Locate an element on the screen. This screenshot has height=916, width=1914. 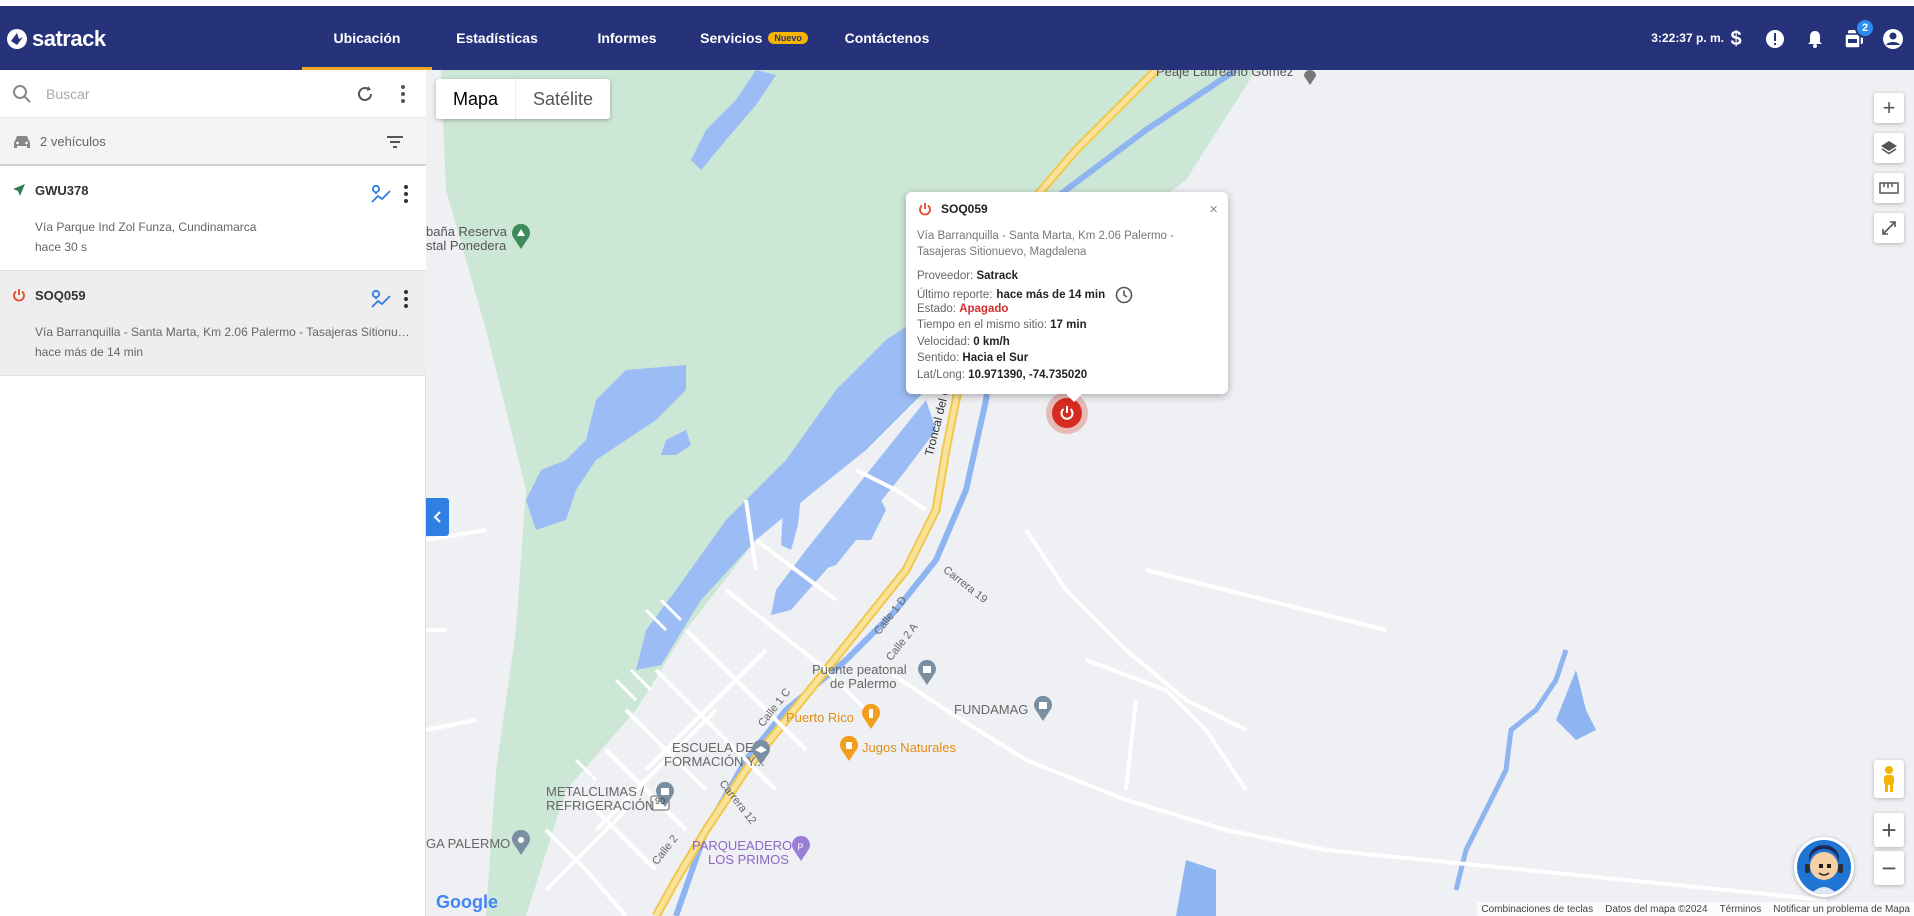
nav-servicios-label: Servicios is located at coordinates (731, 38).